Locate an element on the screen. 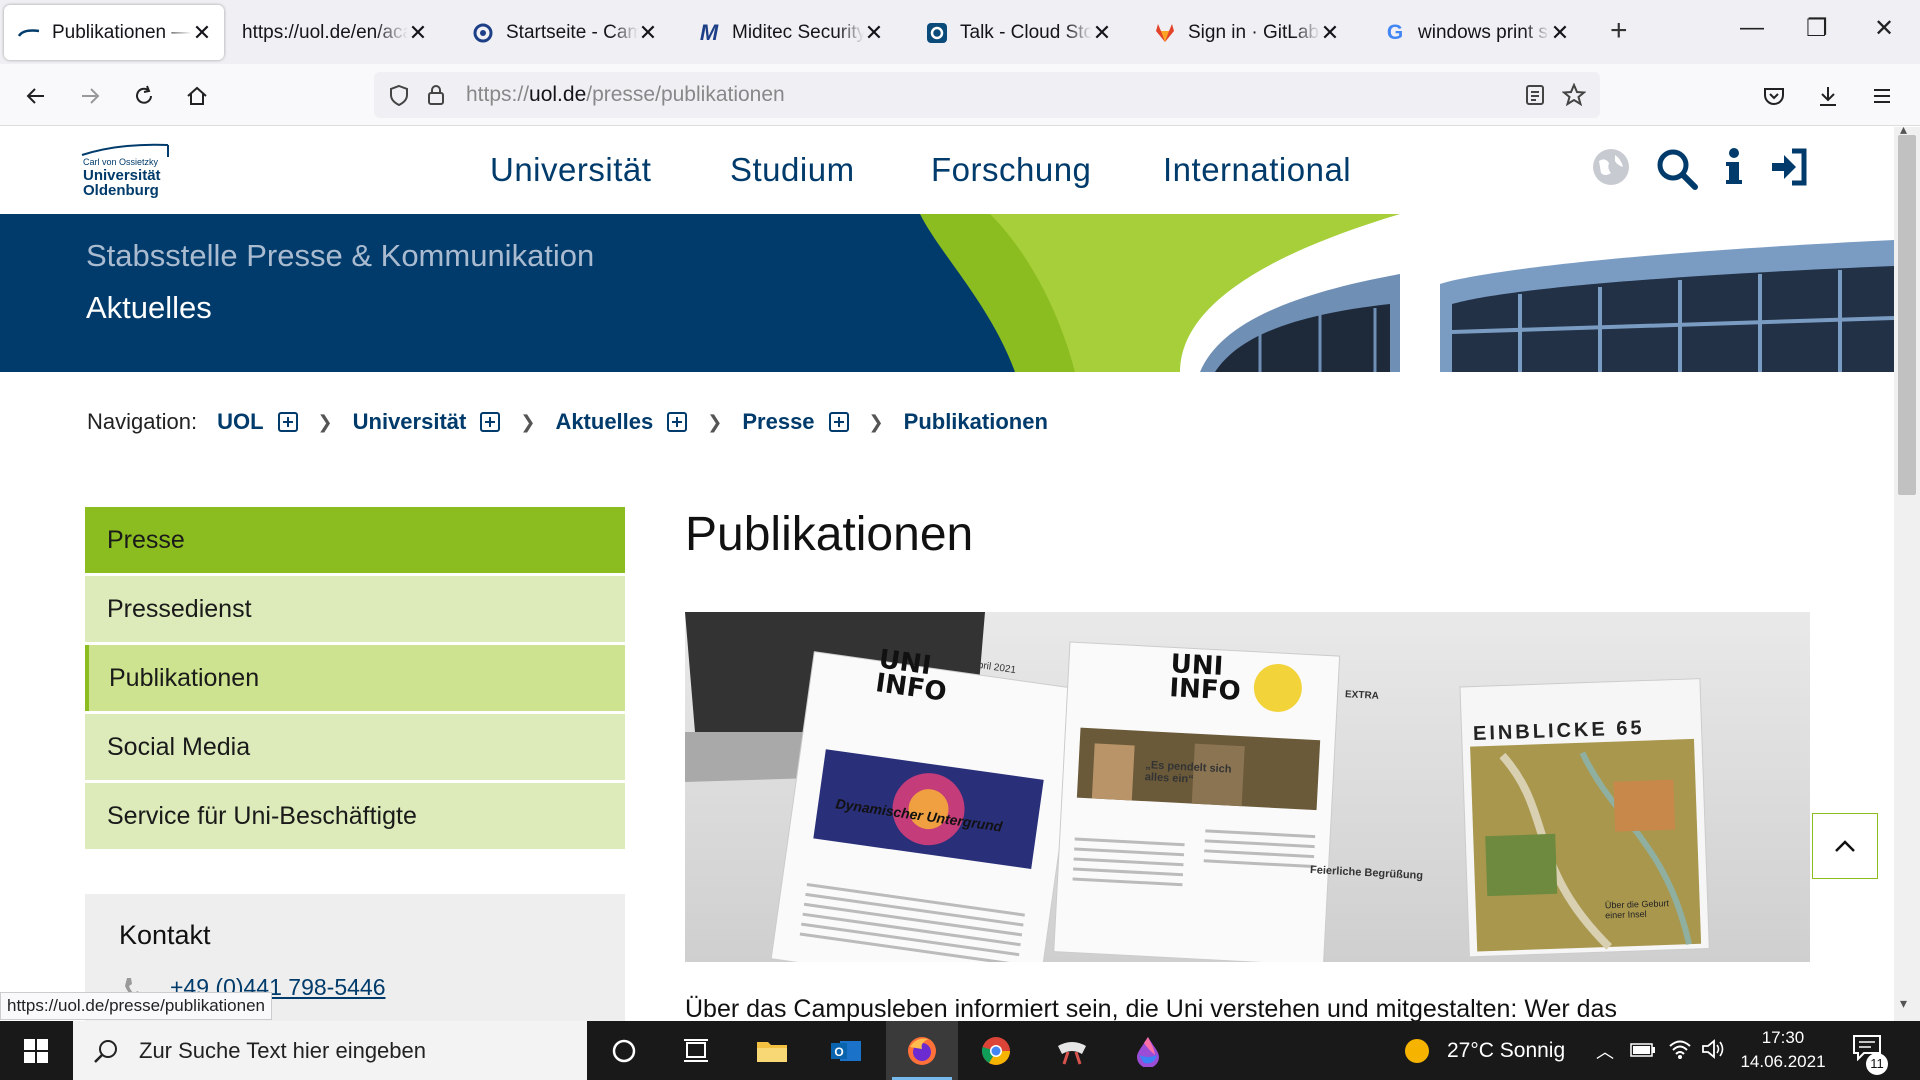 This screenshot has width=1920, height=1080. scroll-up-arrow-icon: ▴ is located at coordinates (1903, 129).